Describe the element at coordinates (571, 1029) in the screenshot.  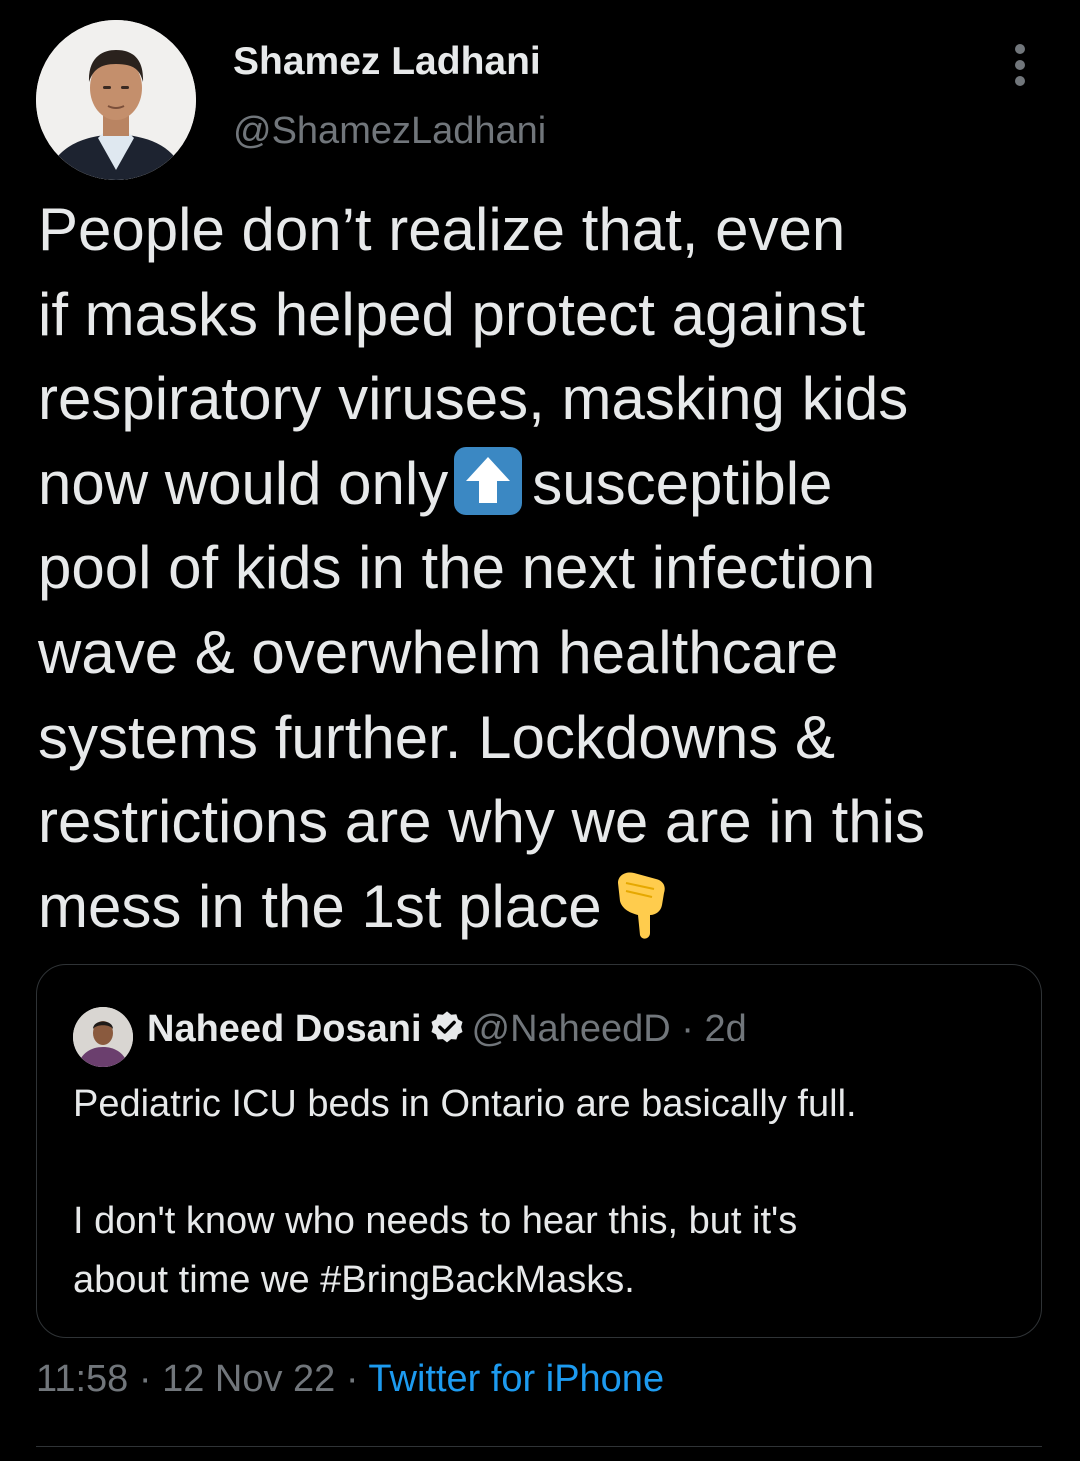
I see `quoted-author-handle: @NaheedD` at that location.